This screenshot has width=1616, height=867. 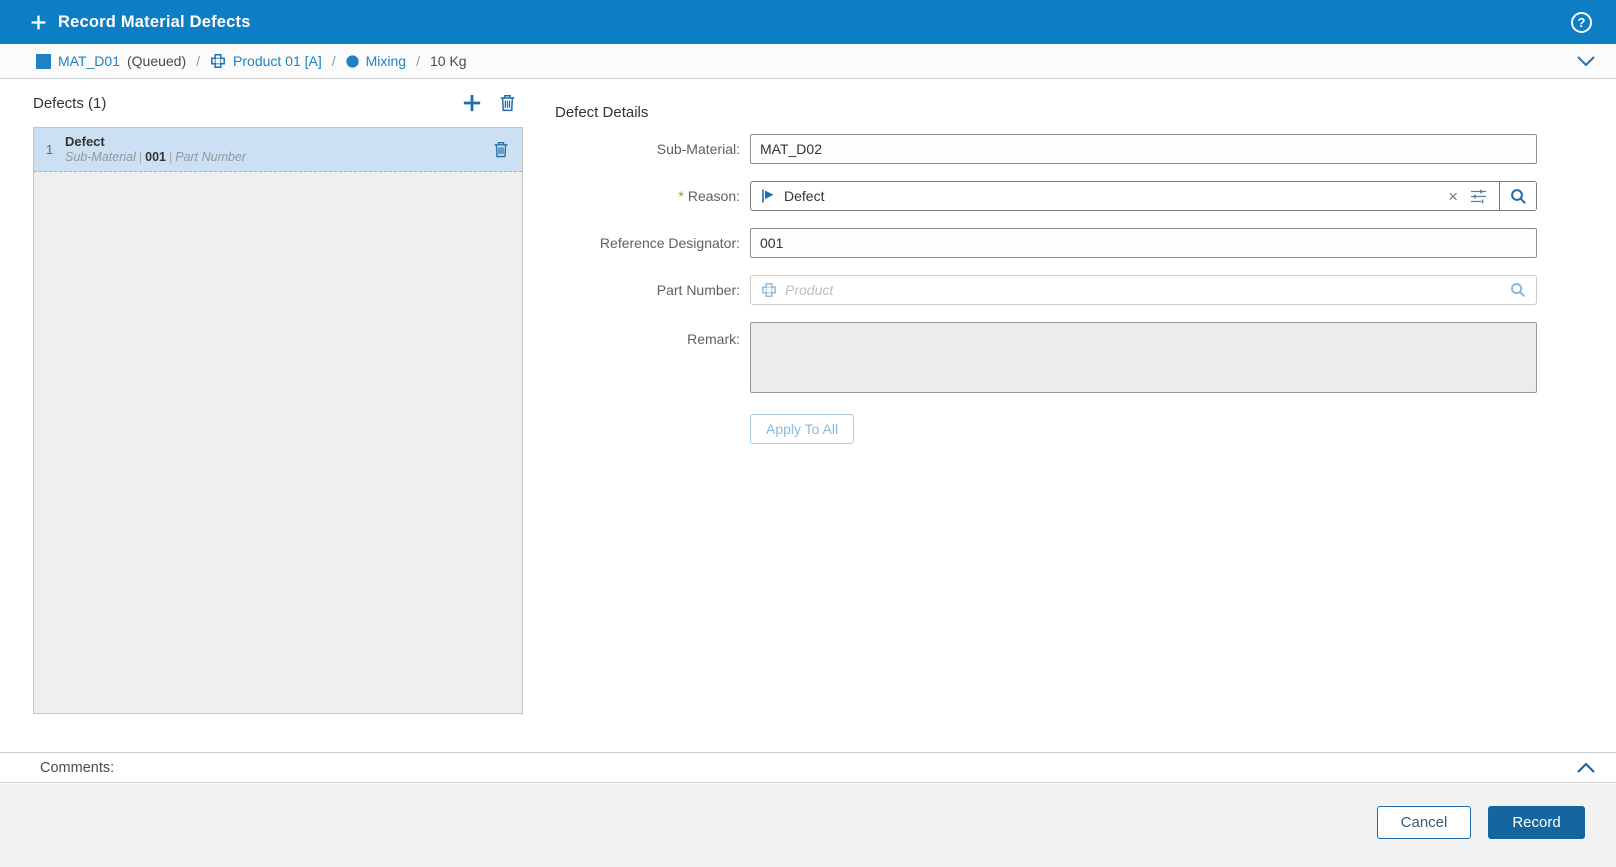 I want to click on remark-label: Remark:, so click(x=713, y=339).